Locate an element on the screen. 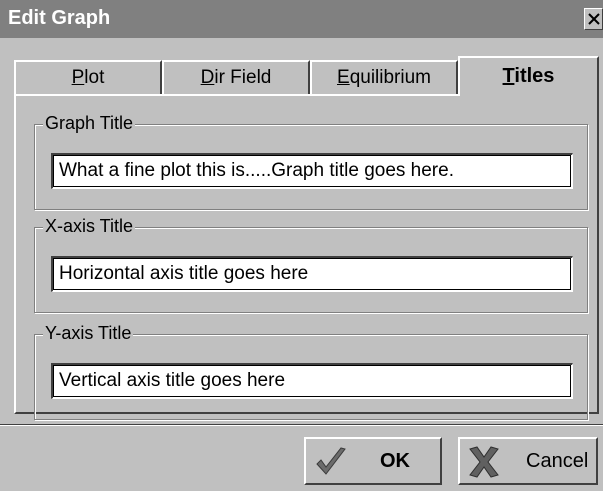 This screenshot has width=603, height=491. cancel-button: Cancel is located at coordinates (528, 461).